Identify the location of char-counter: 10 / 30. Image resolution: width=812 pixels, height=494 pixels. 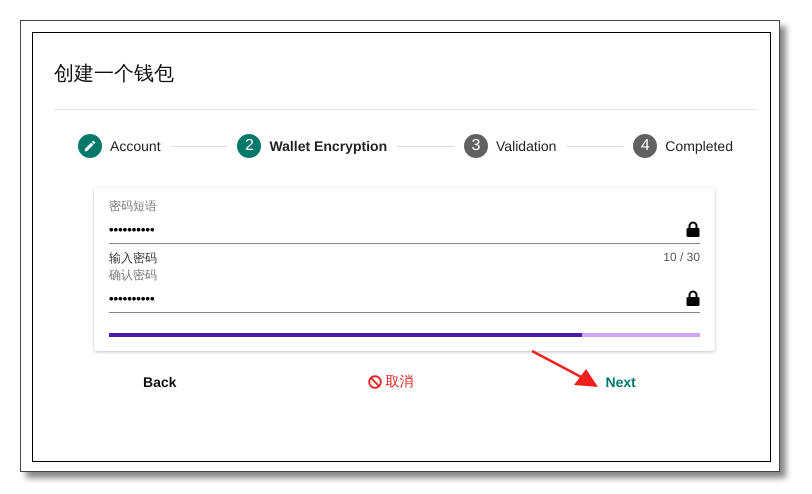
(681, 258).